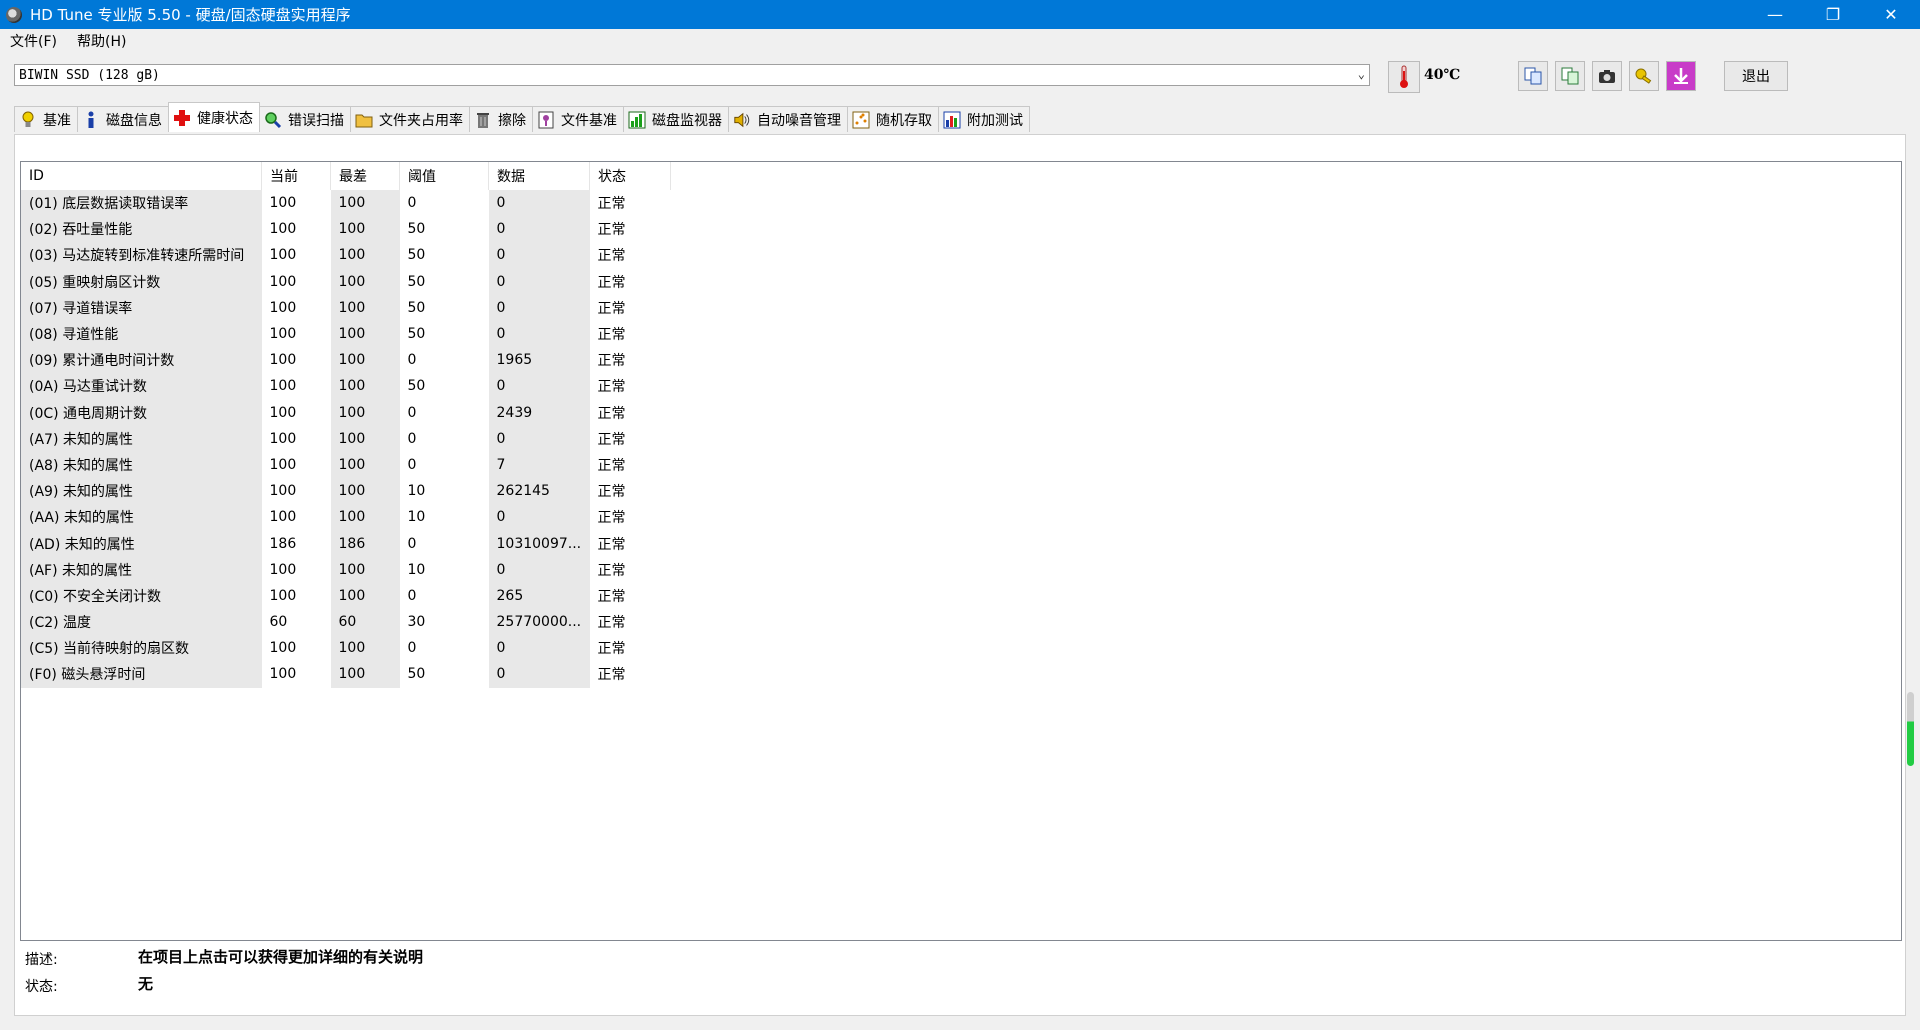 The image size is (1920, 1030). Describe the element at coordinates (346, 517) in the screenshot. I see `table-row: (AA) 未知的属性 100 100 10 0 正常` at that location.